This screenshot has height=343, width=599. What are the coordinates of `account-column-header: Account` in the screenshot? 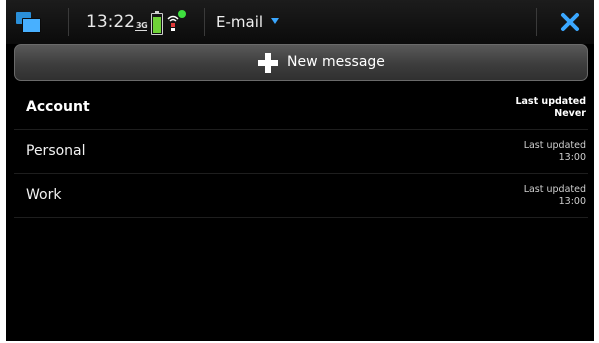 It's located at (58, 107).